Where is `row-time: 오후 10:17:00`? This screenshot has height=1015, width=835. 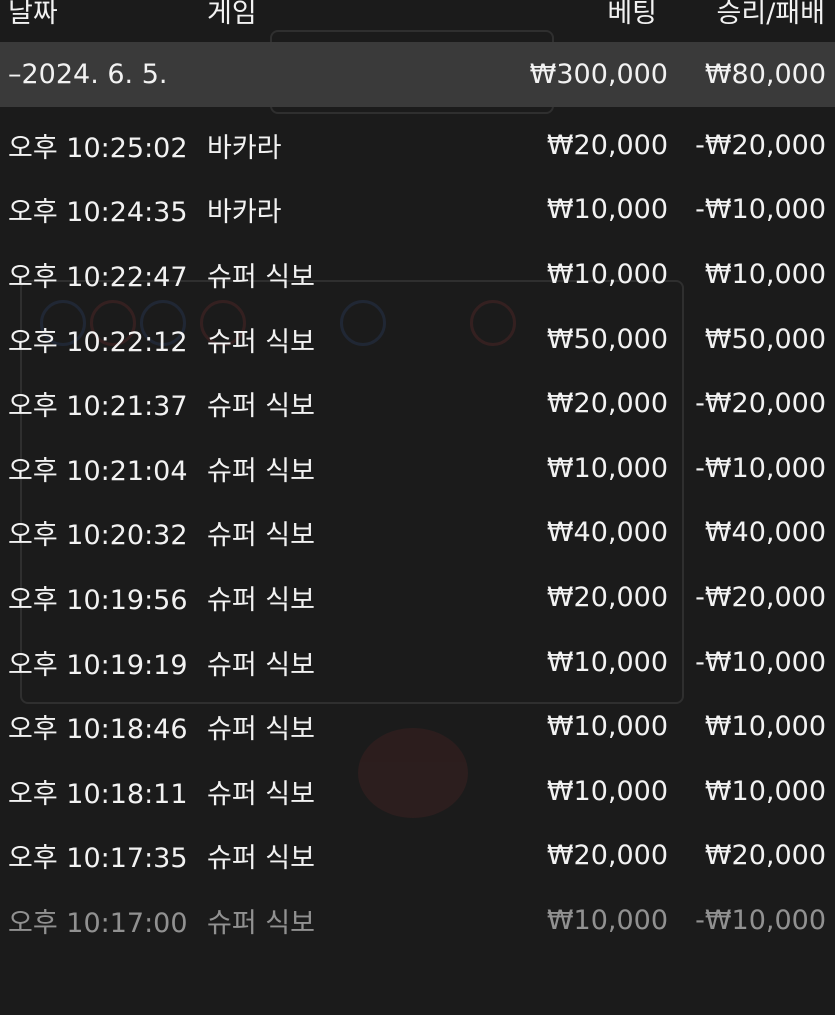 row-time: 오후 10:17:00 is located at coordinates (98, 923).